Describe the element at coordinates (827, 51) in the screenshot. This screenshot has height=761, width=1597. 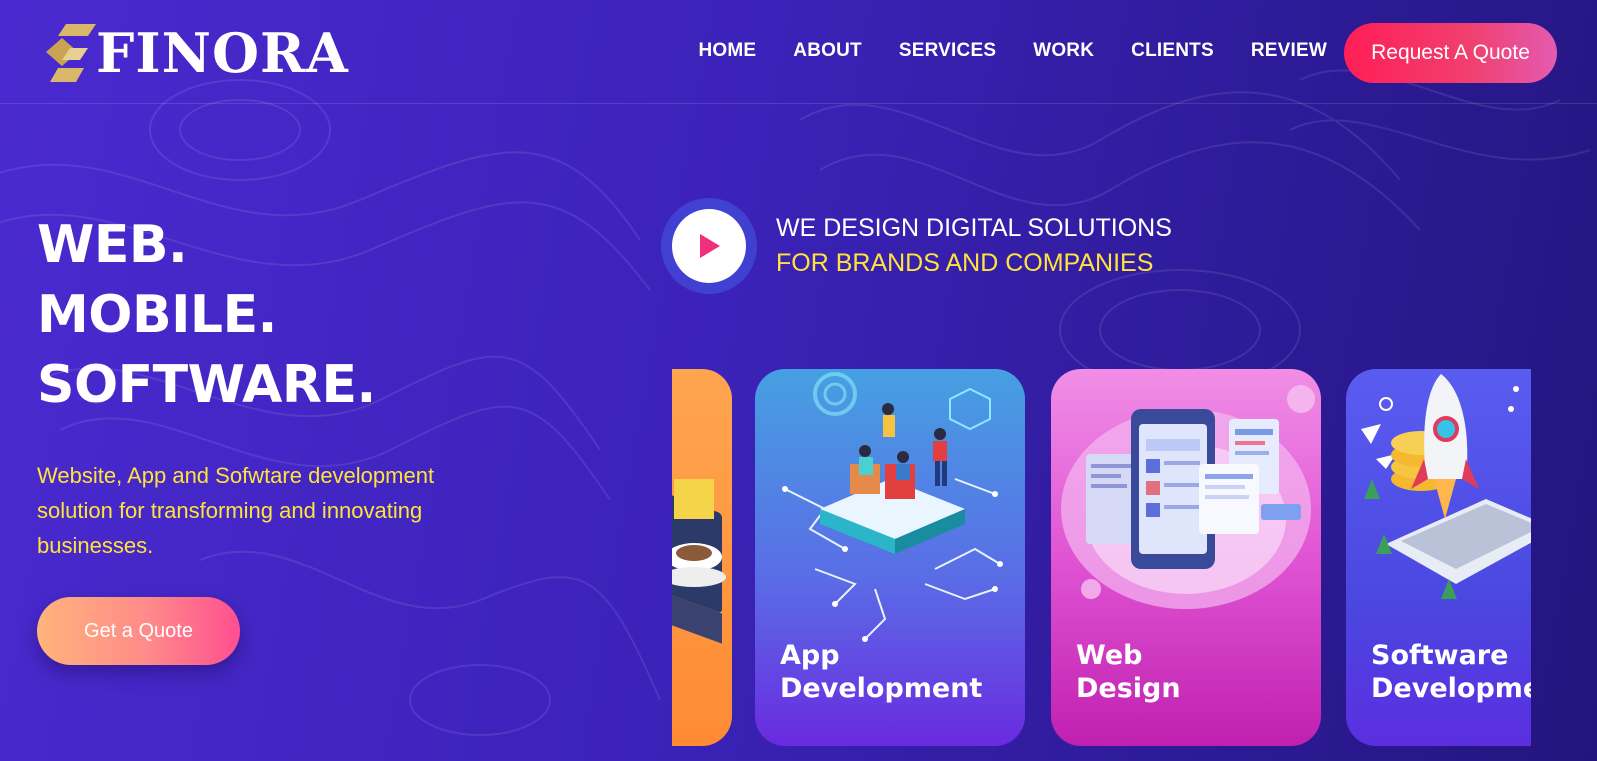
I see `nav-about: ABOUT` at that location.